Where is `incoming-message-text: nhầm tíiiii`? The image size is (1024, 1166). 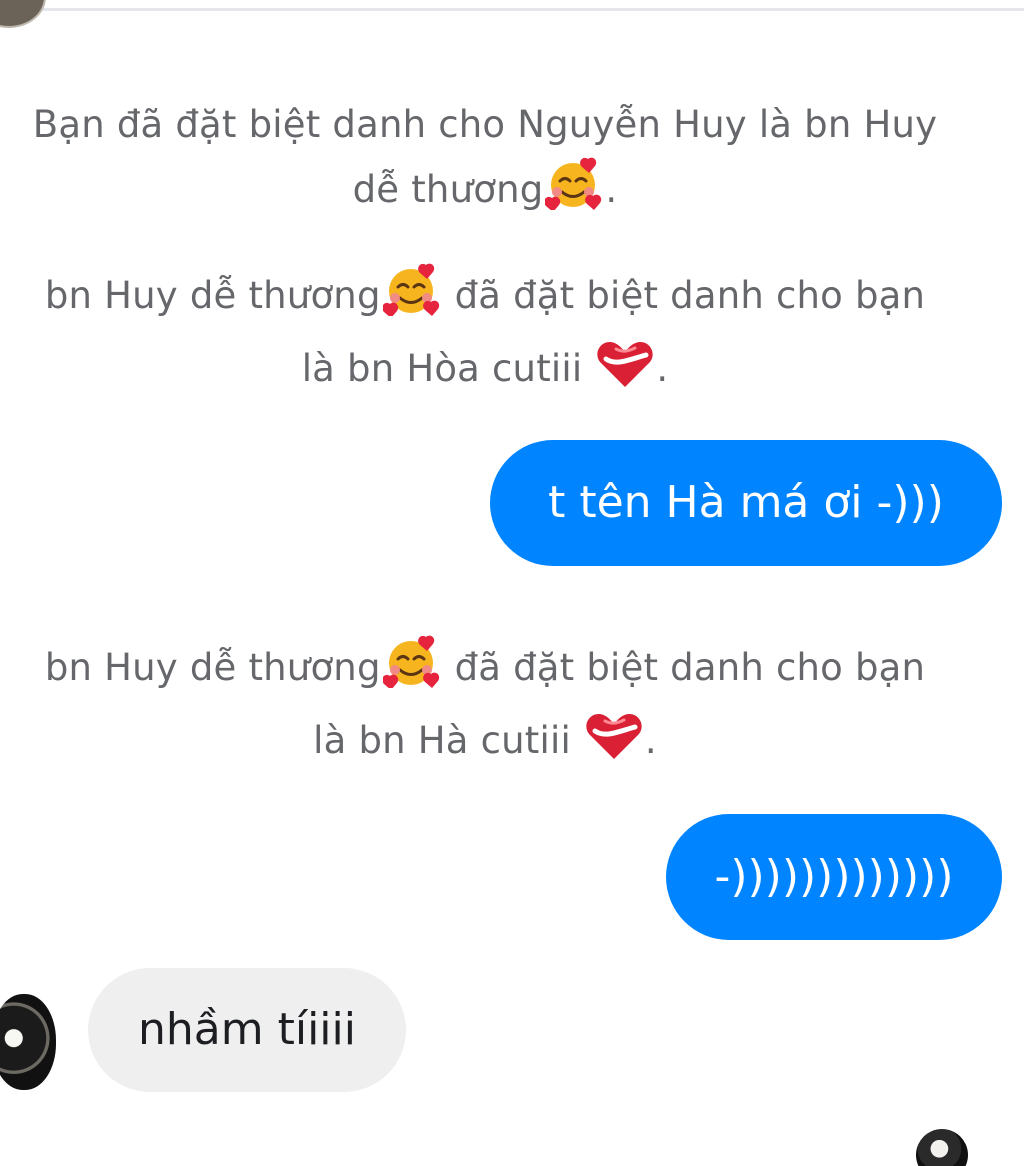 incoming-message-text: nhầm tíiiii is located at coordinates (247, 1029).